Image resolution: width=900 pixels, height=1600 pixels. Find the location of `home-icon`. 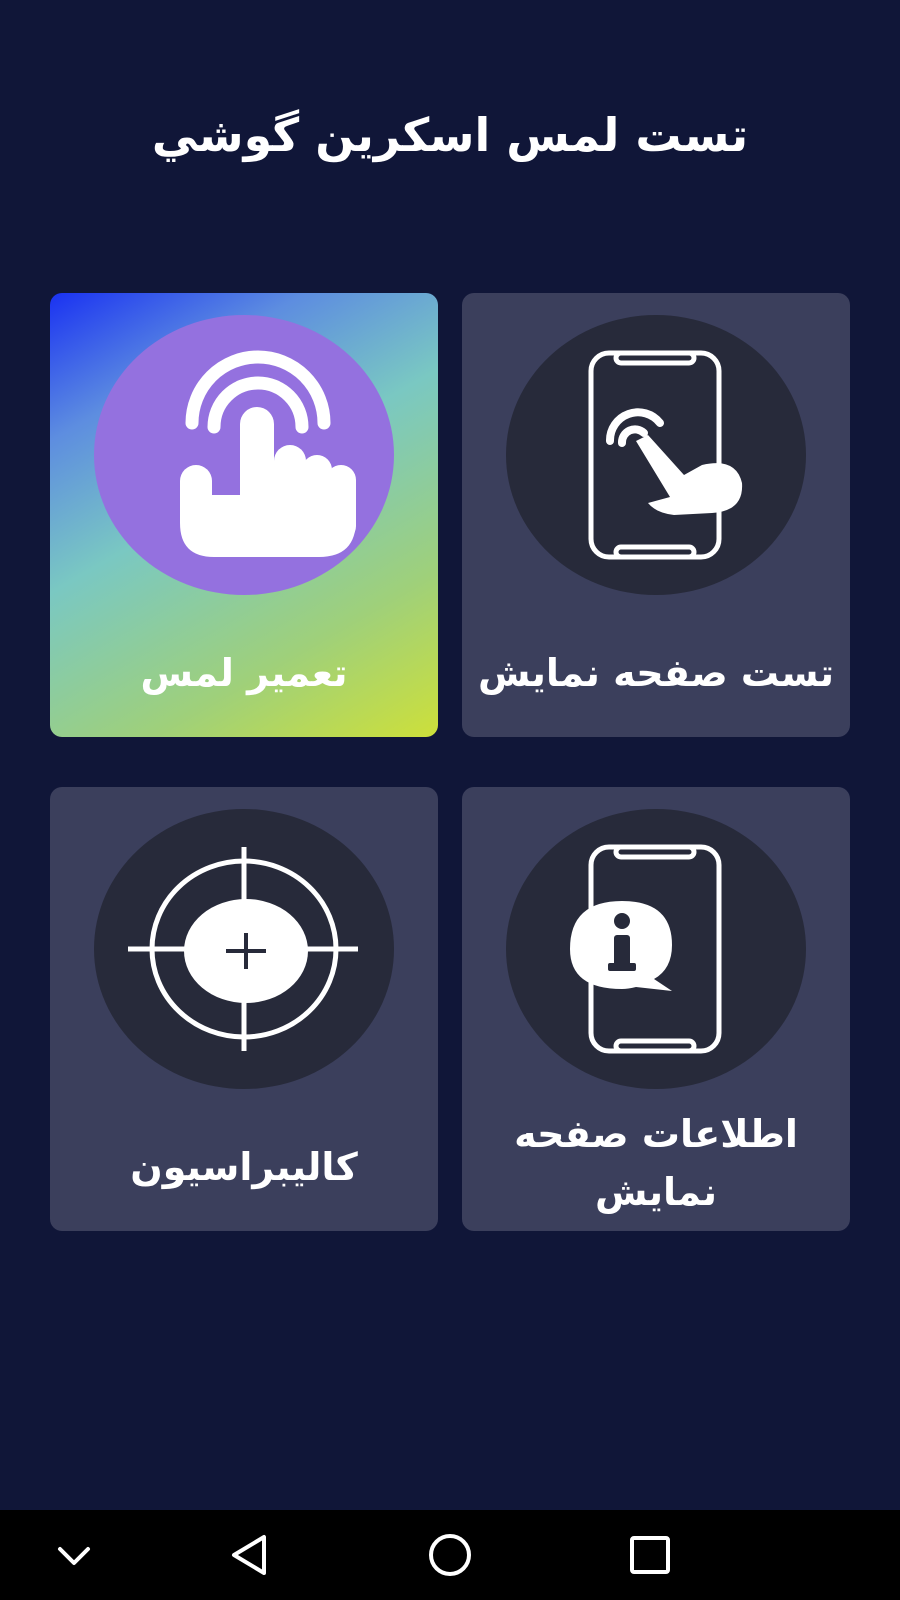

home-icon is located at coordinates (450, 1555).